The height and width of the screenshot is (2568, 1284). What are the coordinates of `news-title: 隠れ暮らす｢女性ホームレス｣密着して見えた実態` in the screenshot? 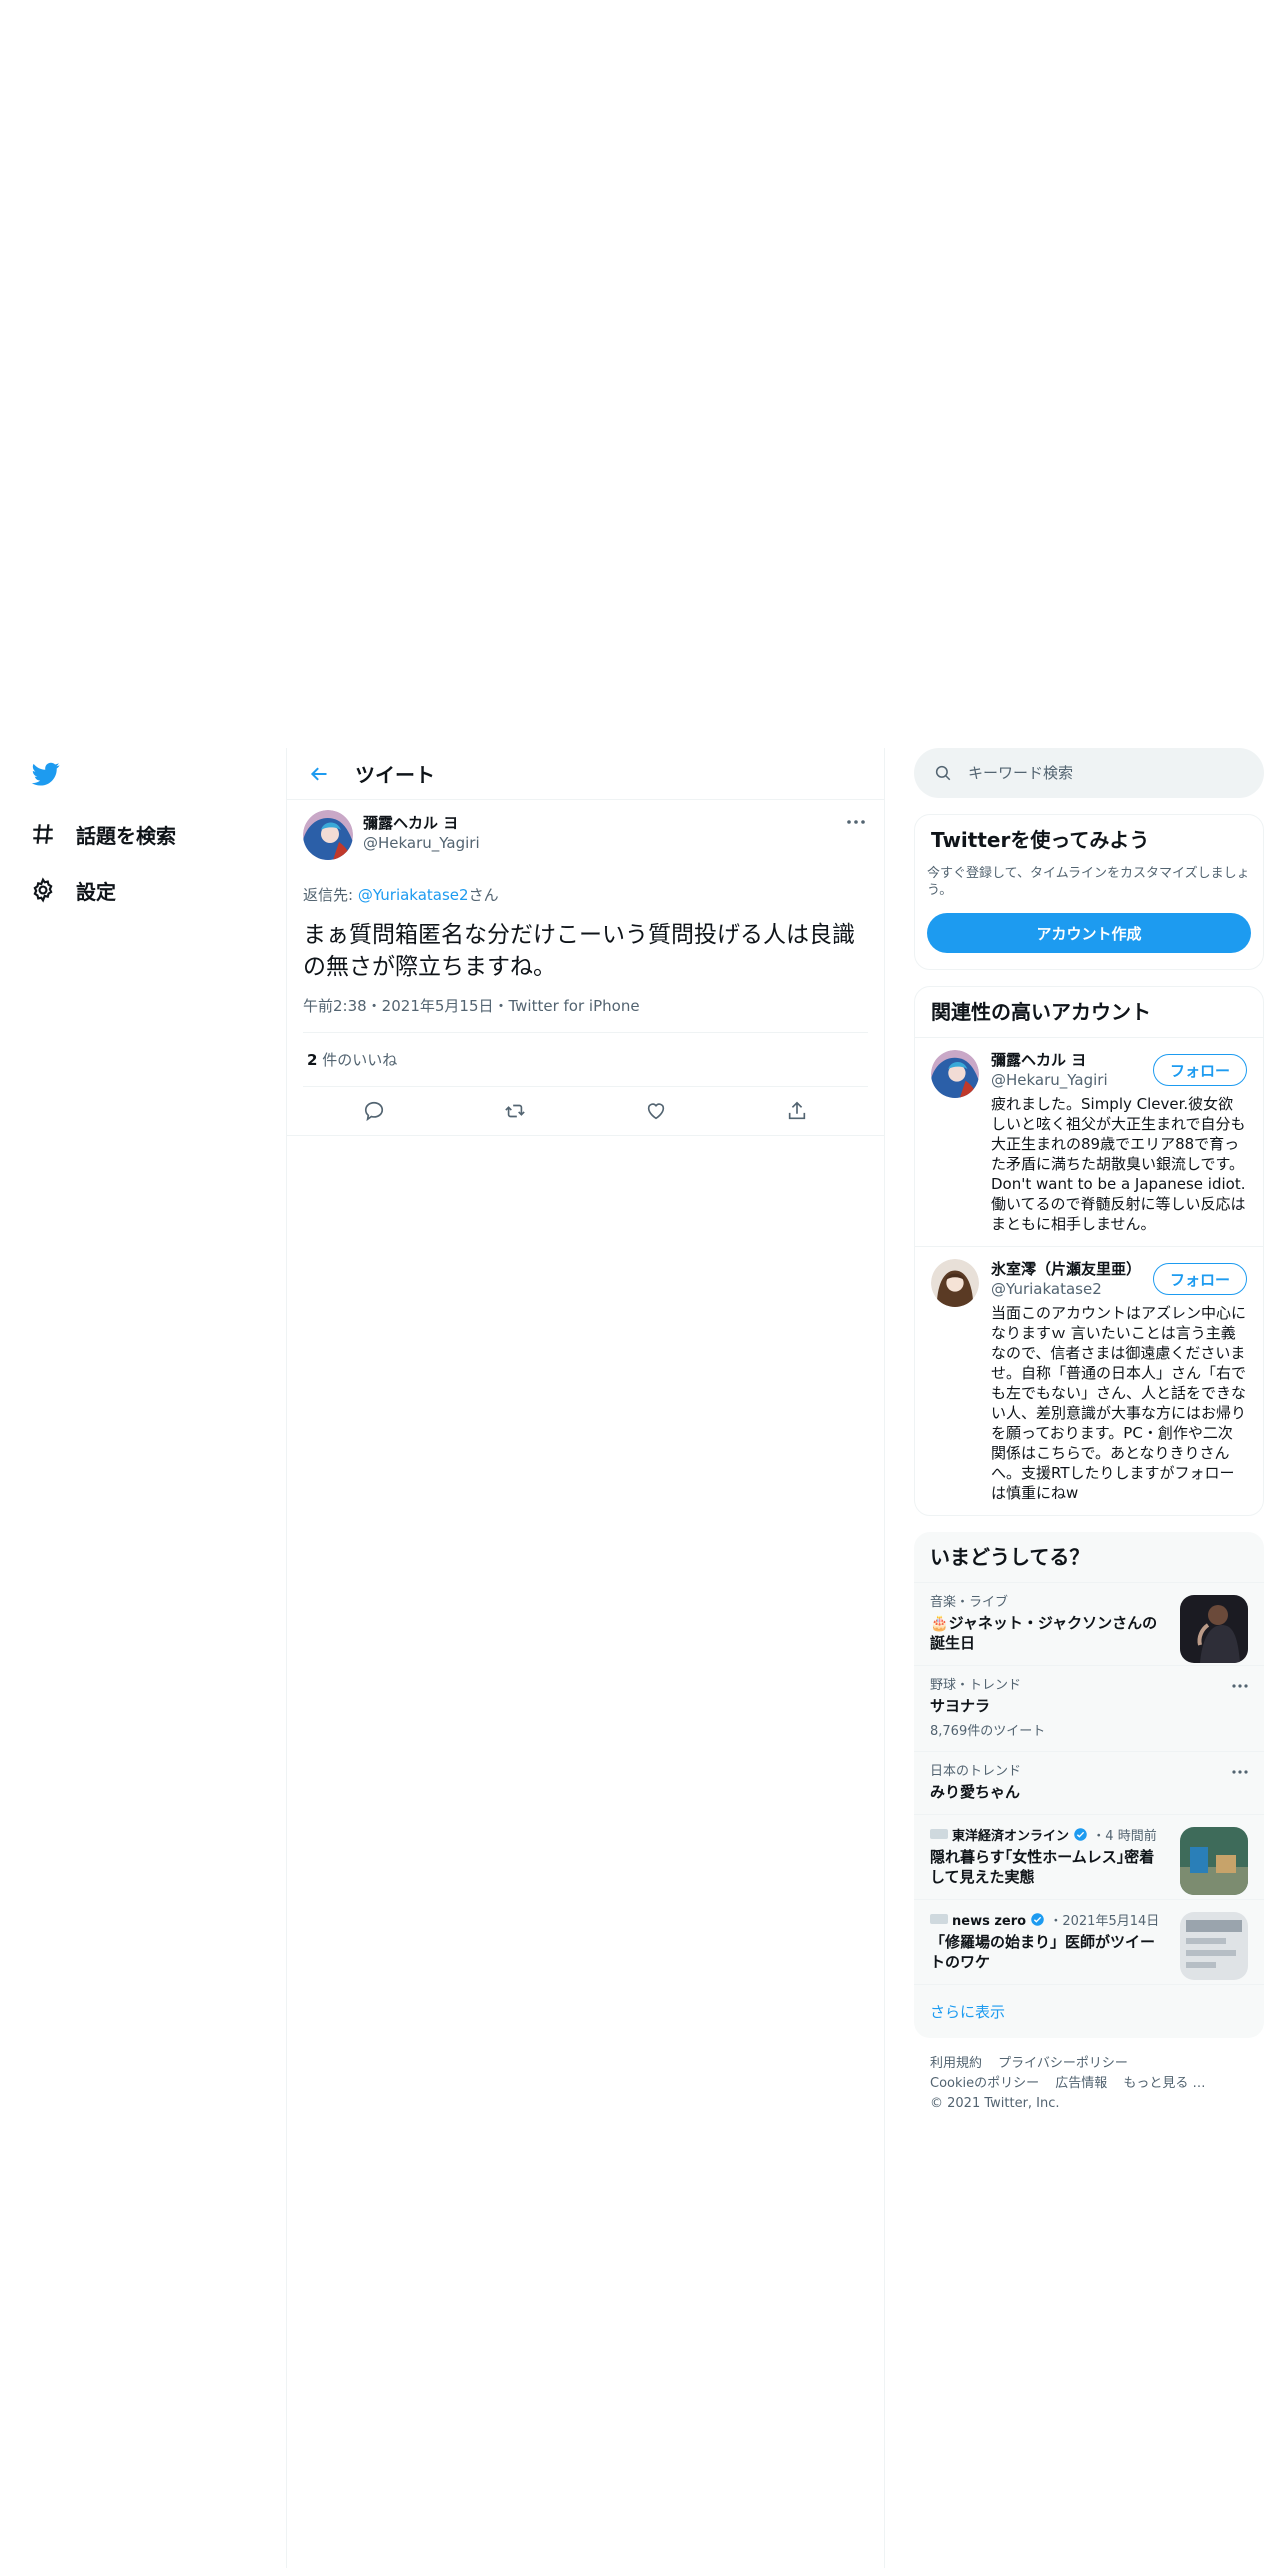 It's located at (1042, 1867).